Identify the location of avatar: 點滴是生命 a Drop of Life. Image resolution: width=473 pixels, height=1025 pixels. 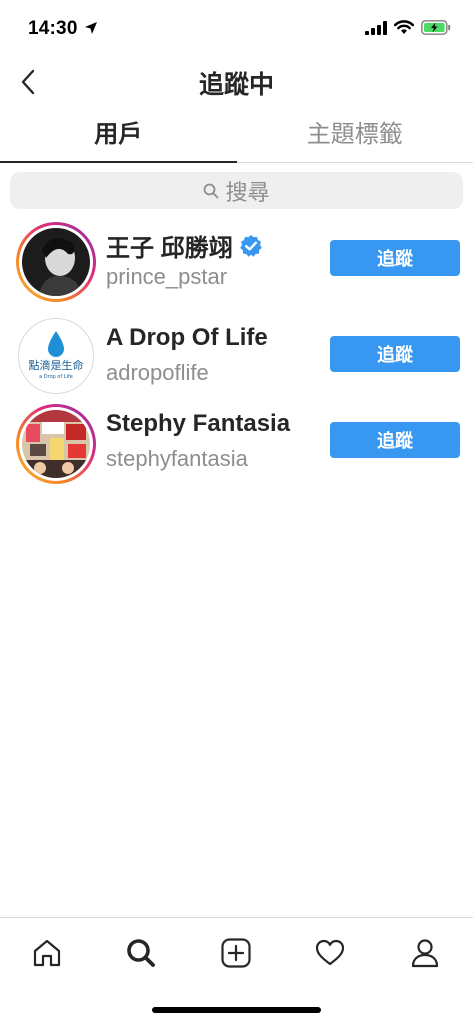
(56, 356).